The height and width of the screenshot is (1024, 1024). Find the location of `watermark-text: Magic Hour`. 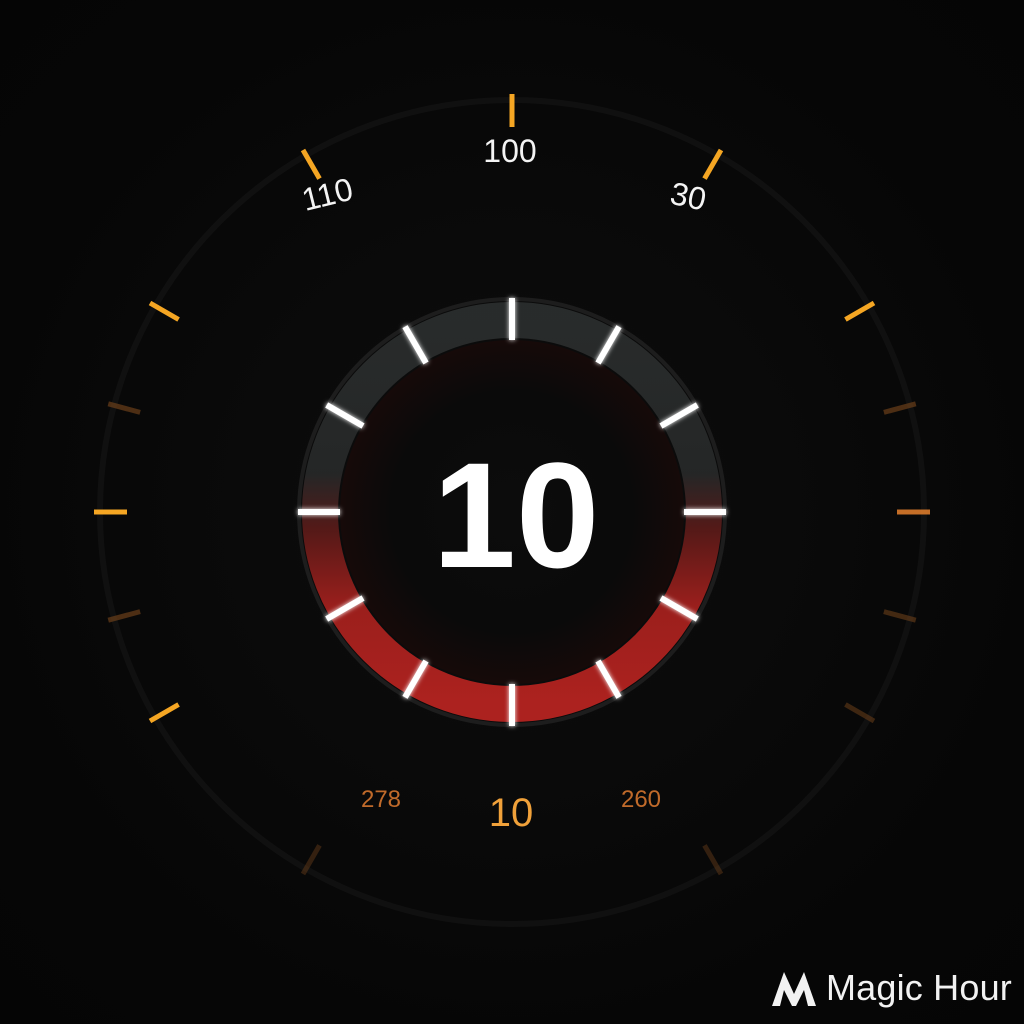

watermark-text: Magic Hour is located at coordinates (918, 987).